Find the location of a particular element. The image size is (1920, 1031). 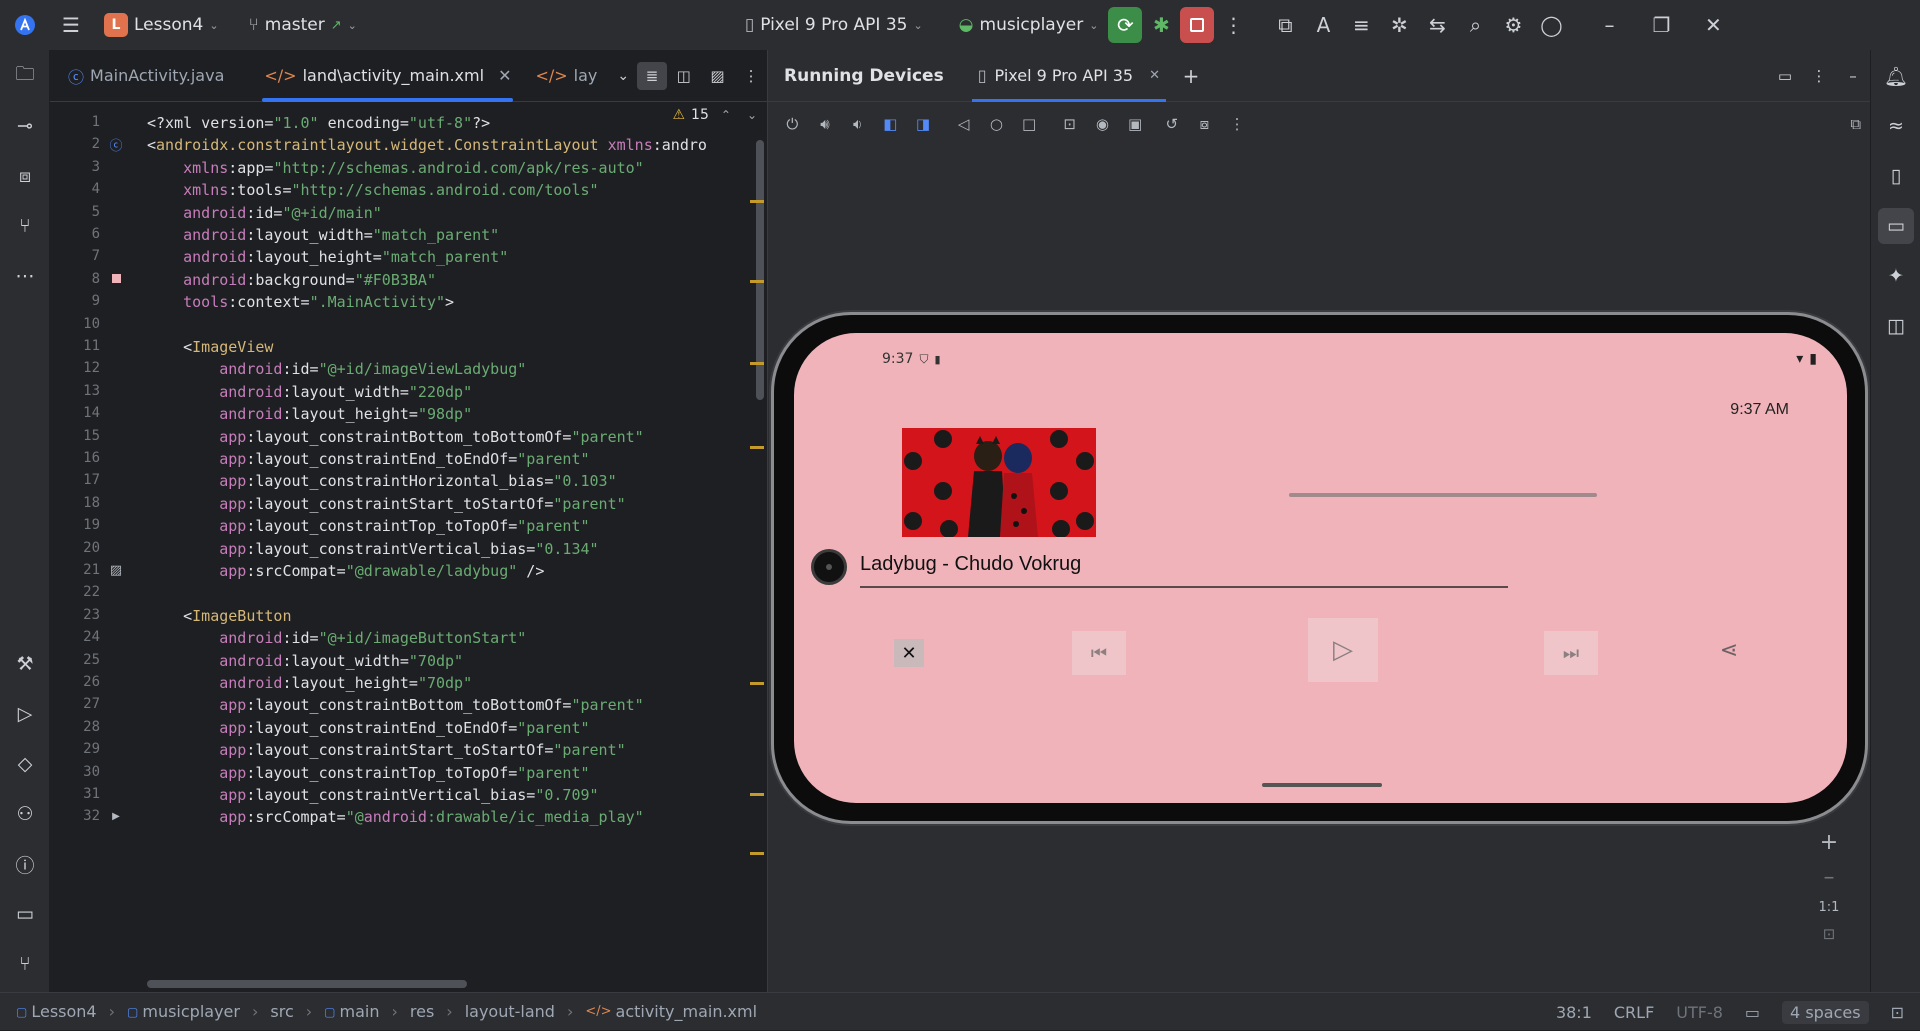

running-devices-icon: ▭ is located at coordinates (1896, 226).